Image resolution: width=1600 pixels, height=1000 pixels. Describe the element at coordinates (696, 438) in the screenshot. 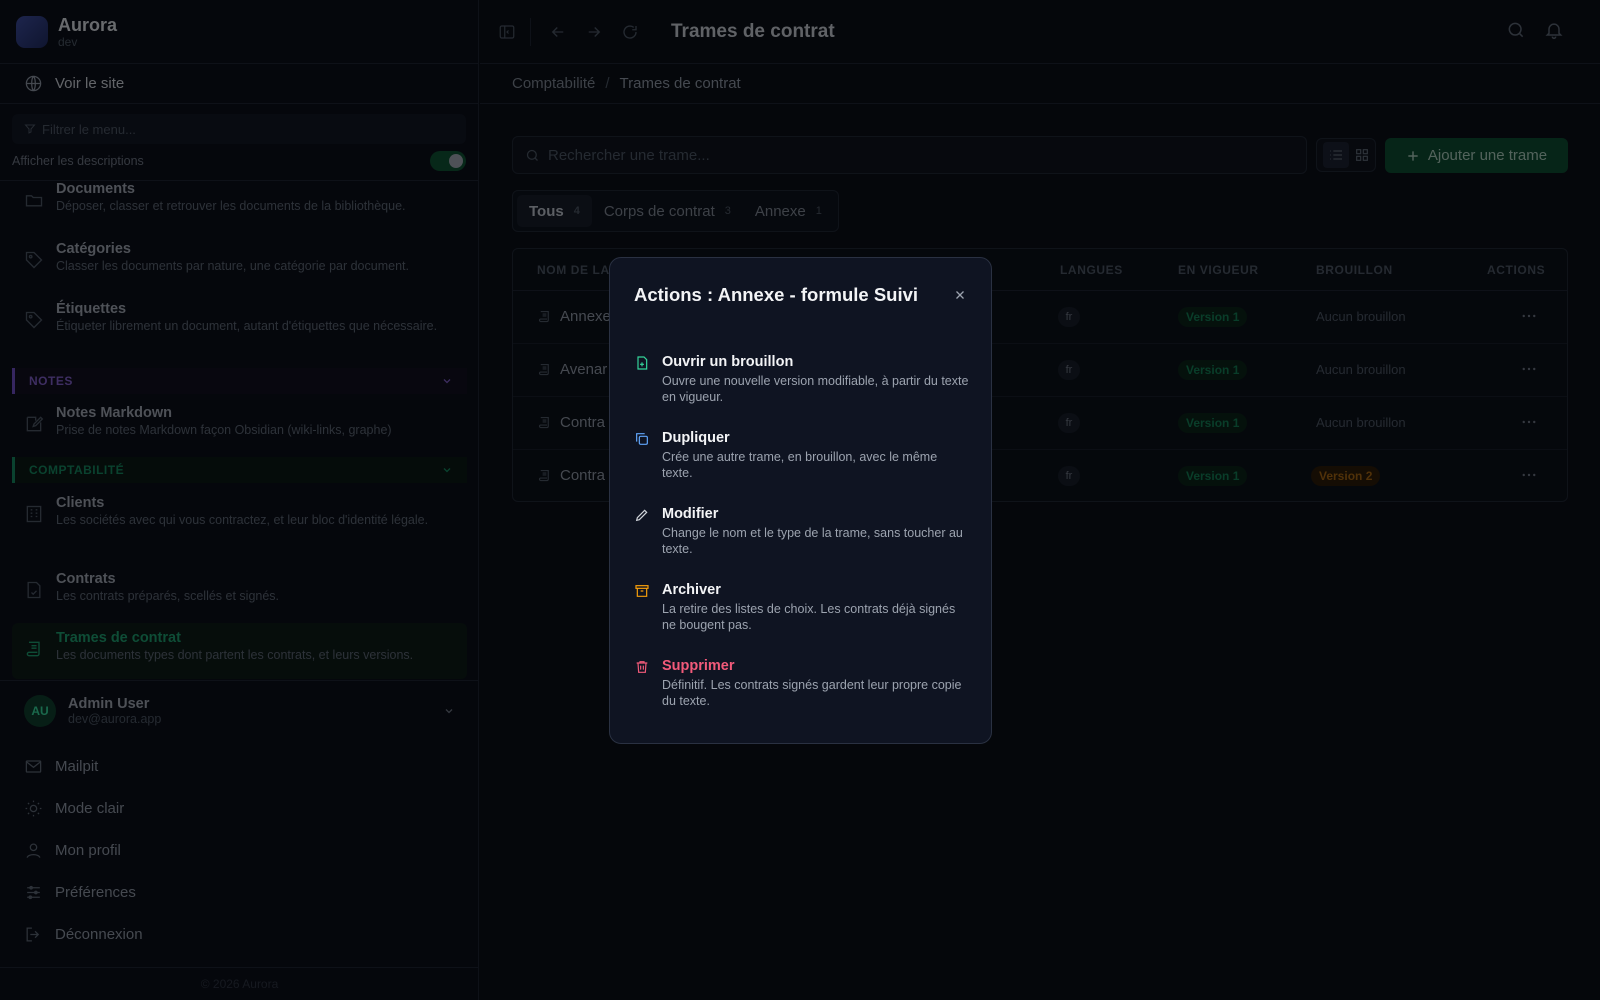

I see `action-title: Dupliquer` at that location.